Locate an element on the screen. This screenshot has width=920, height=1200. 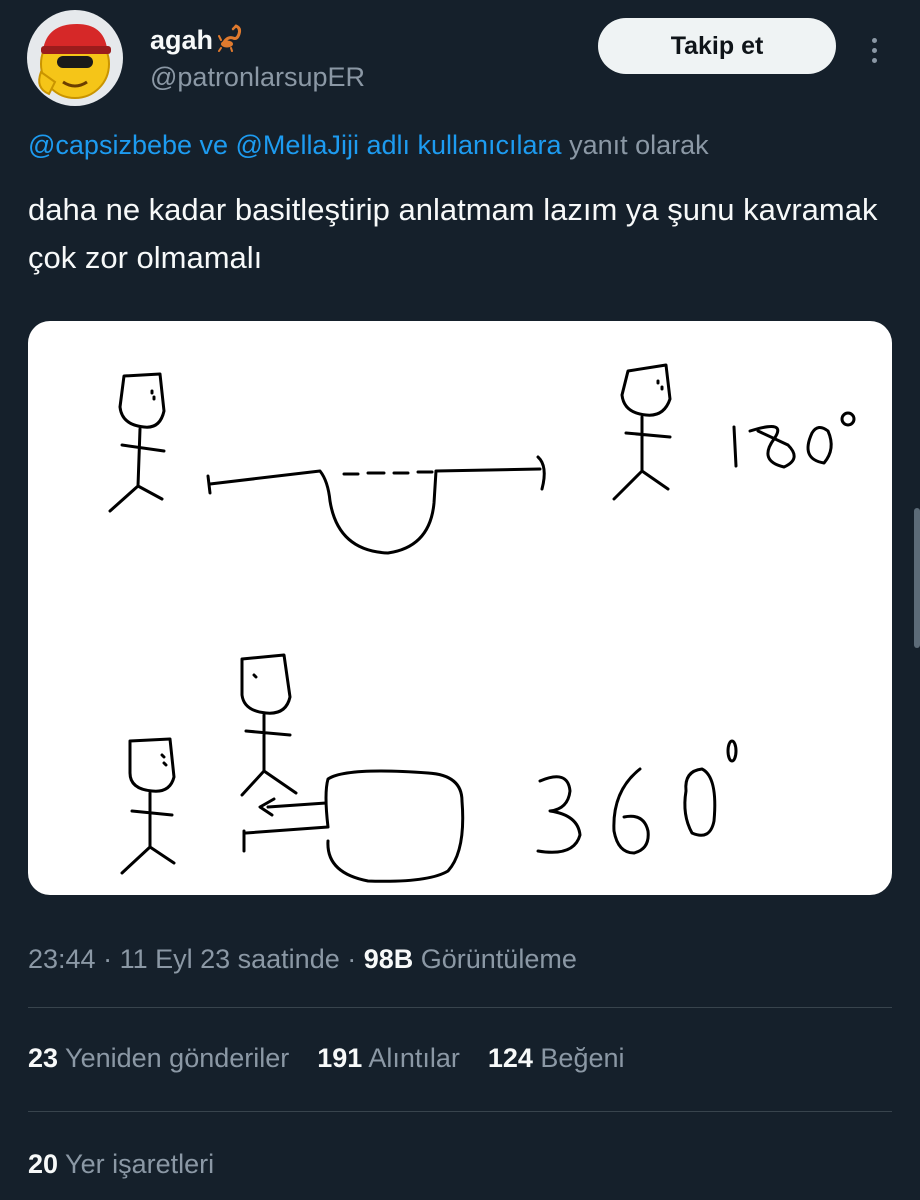
tweet-time: 23:44 is located at coordinates (62, 959).